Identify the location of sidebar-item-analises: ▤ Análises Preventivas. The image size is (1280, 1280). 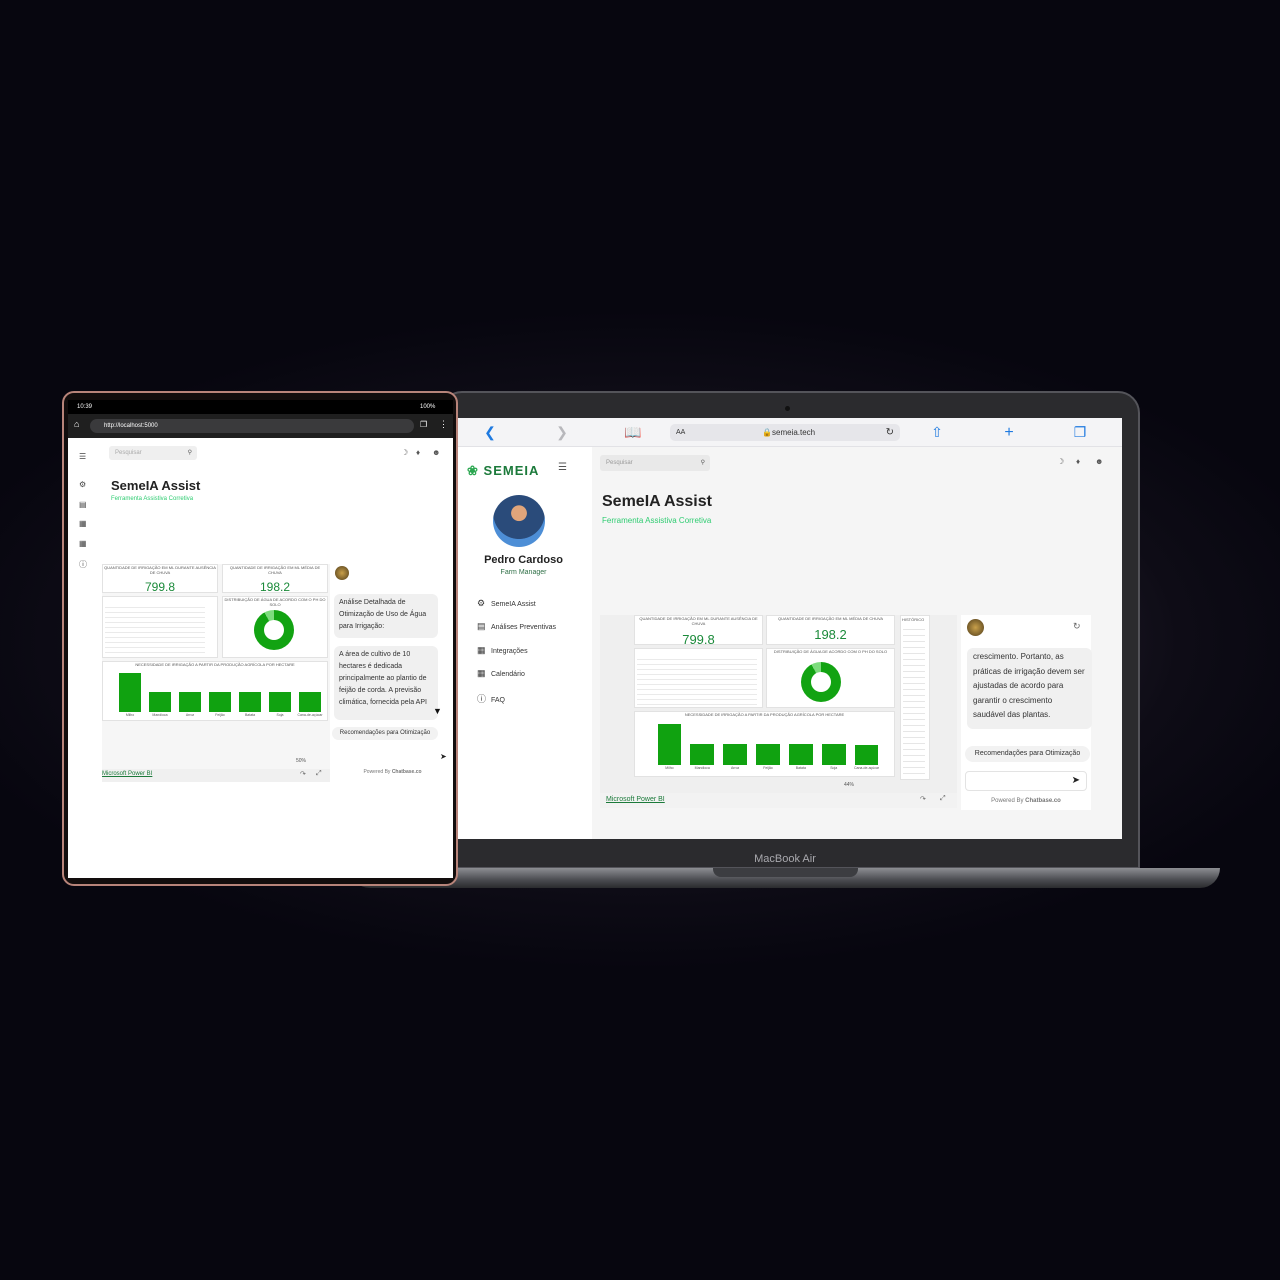
(516, 626).